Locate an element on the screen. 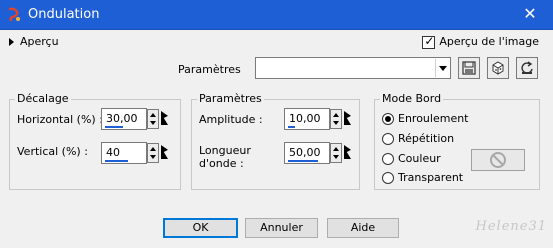 The image size is (553, 248). cancel-button: Annuler is located at coordinates (281, 228).